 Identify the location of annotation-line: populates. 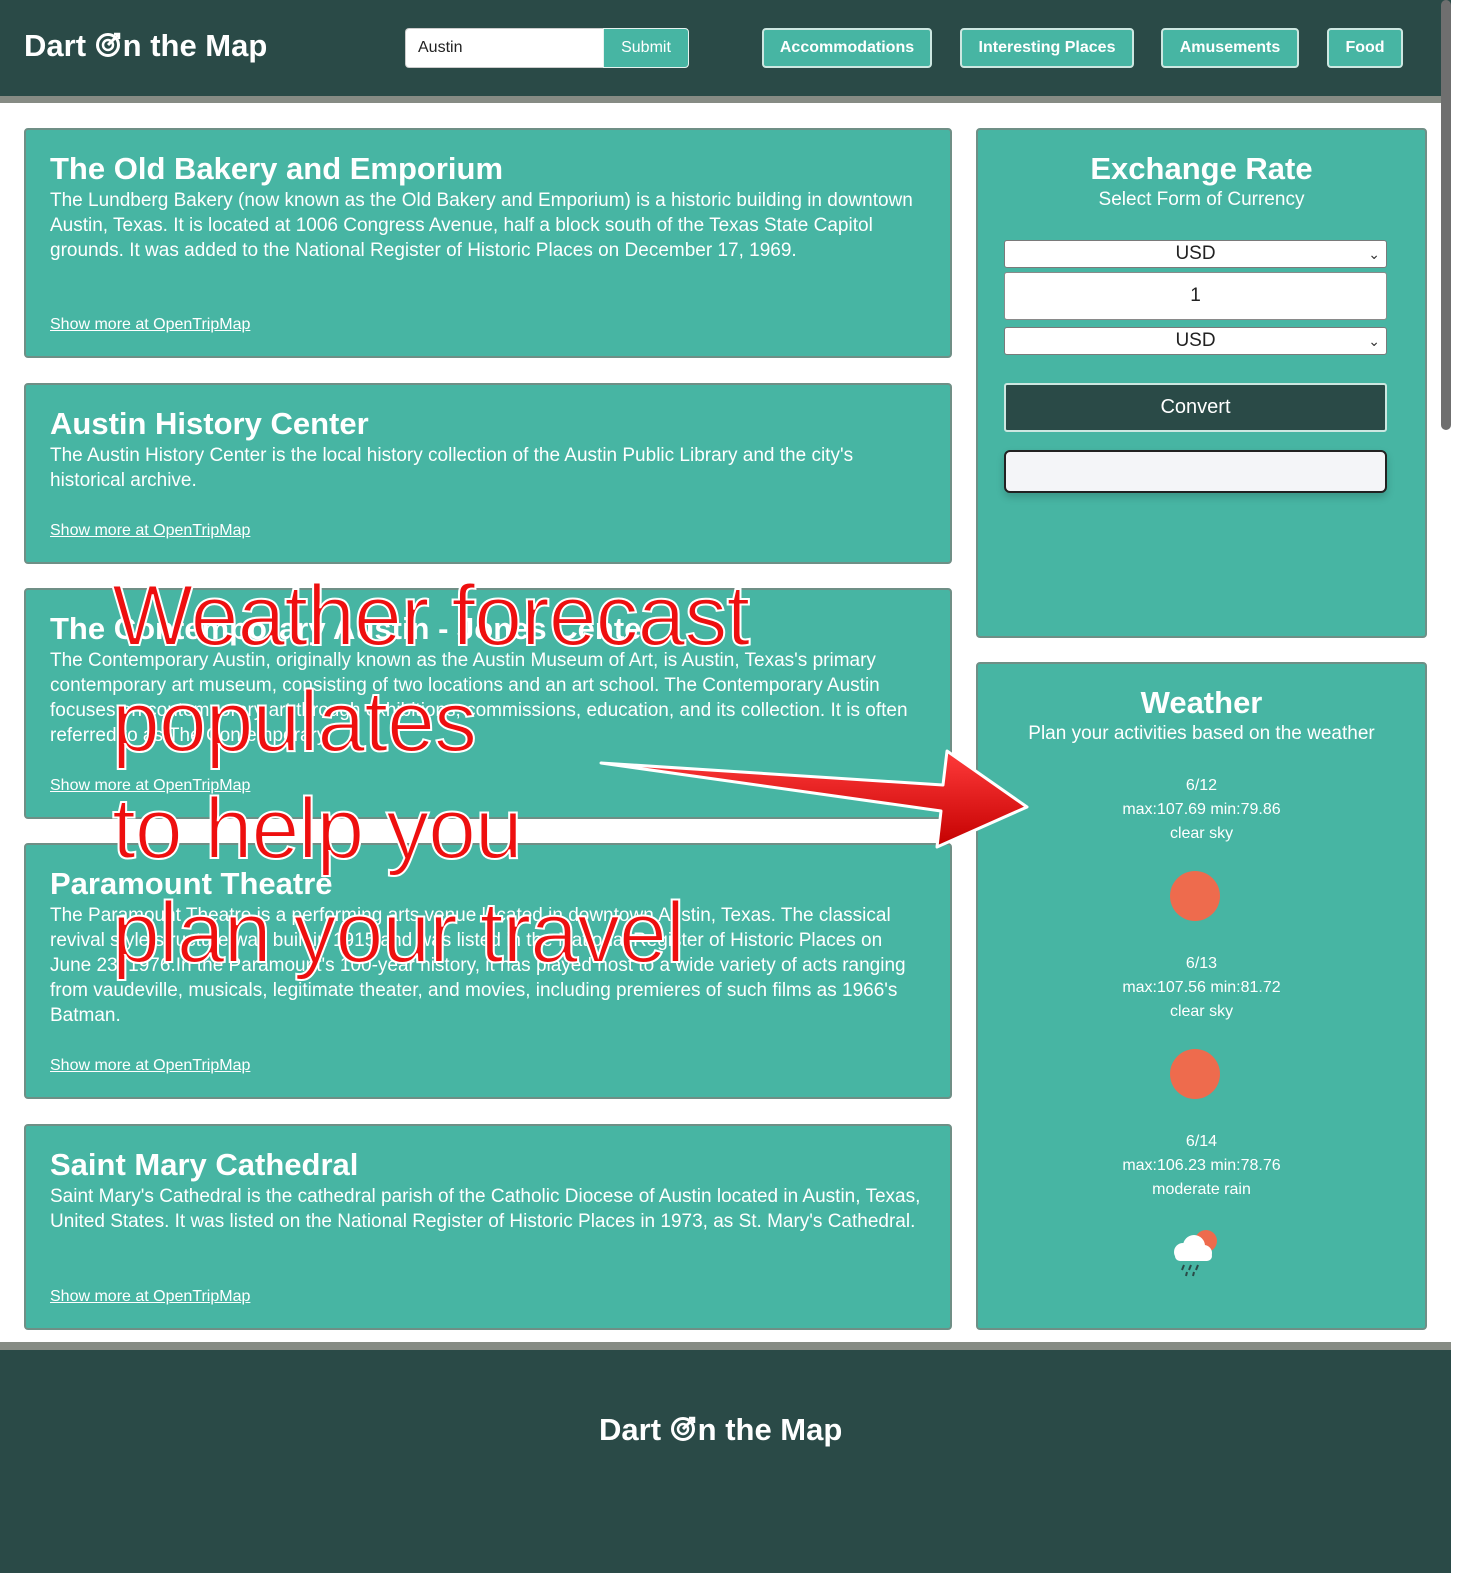
(294, 722).